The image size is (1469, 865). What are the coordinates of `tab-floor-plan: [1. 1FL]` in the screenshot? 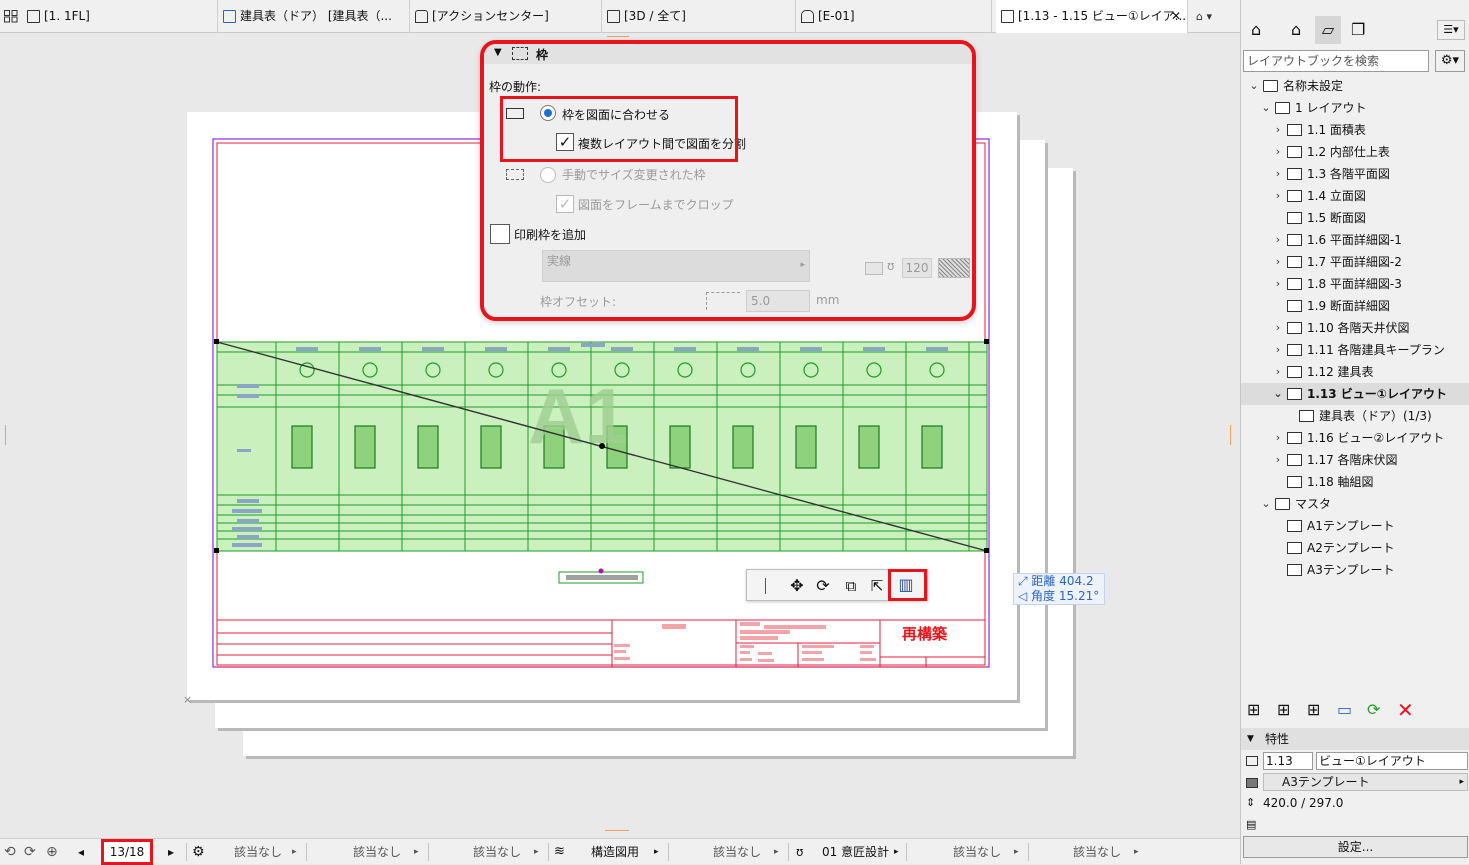 It's located at (120, 16).